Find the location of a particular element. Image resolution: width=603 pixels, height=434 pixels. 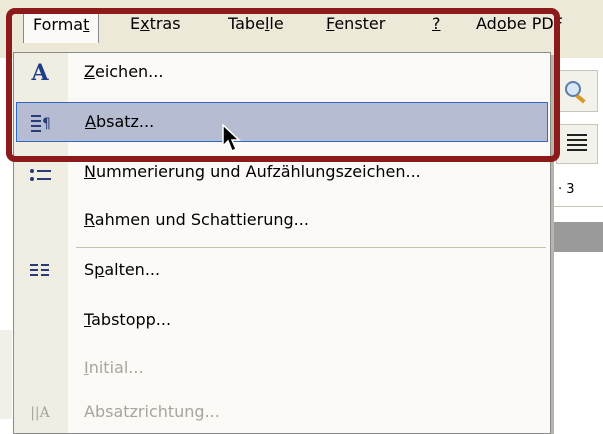

justify-icon is located at coordinates (577, 142).